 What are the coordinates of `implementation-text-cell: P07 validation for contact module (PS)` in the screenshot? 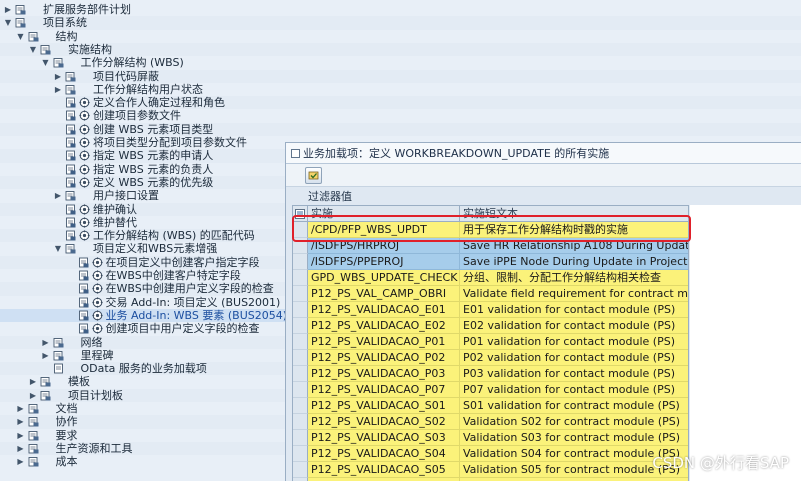 It's located at (574, 390).